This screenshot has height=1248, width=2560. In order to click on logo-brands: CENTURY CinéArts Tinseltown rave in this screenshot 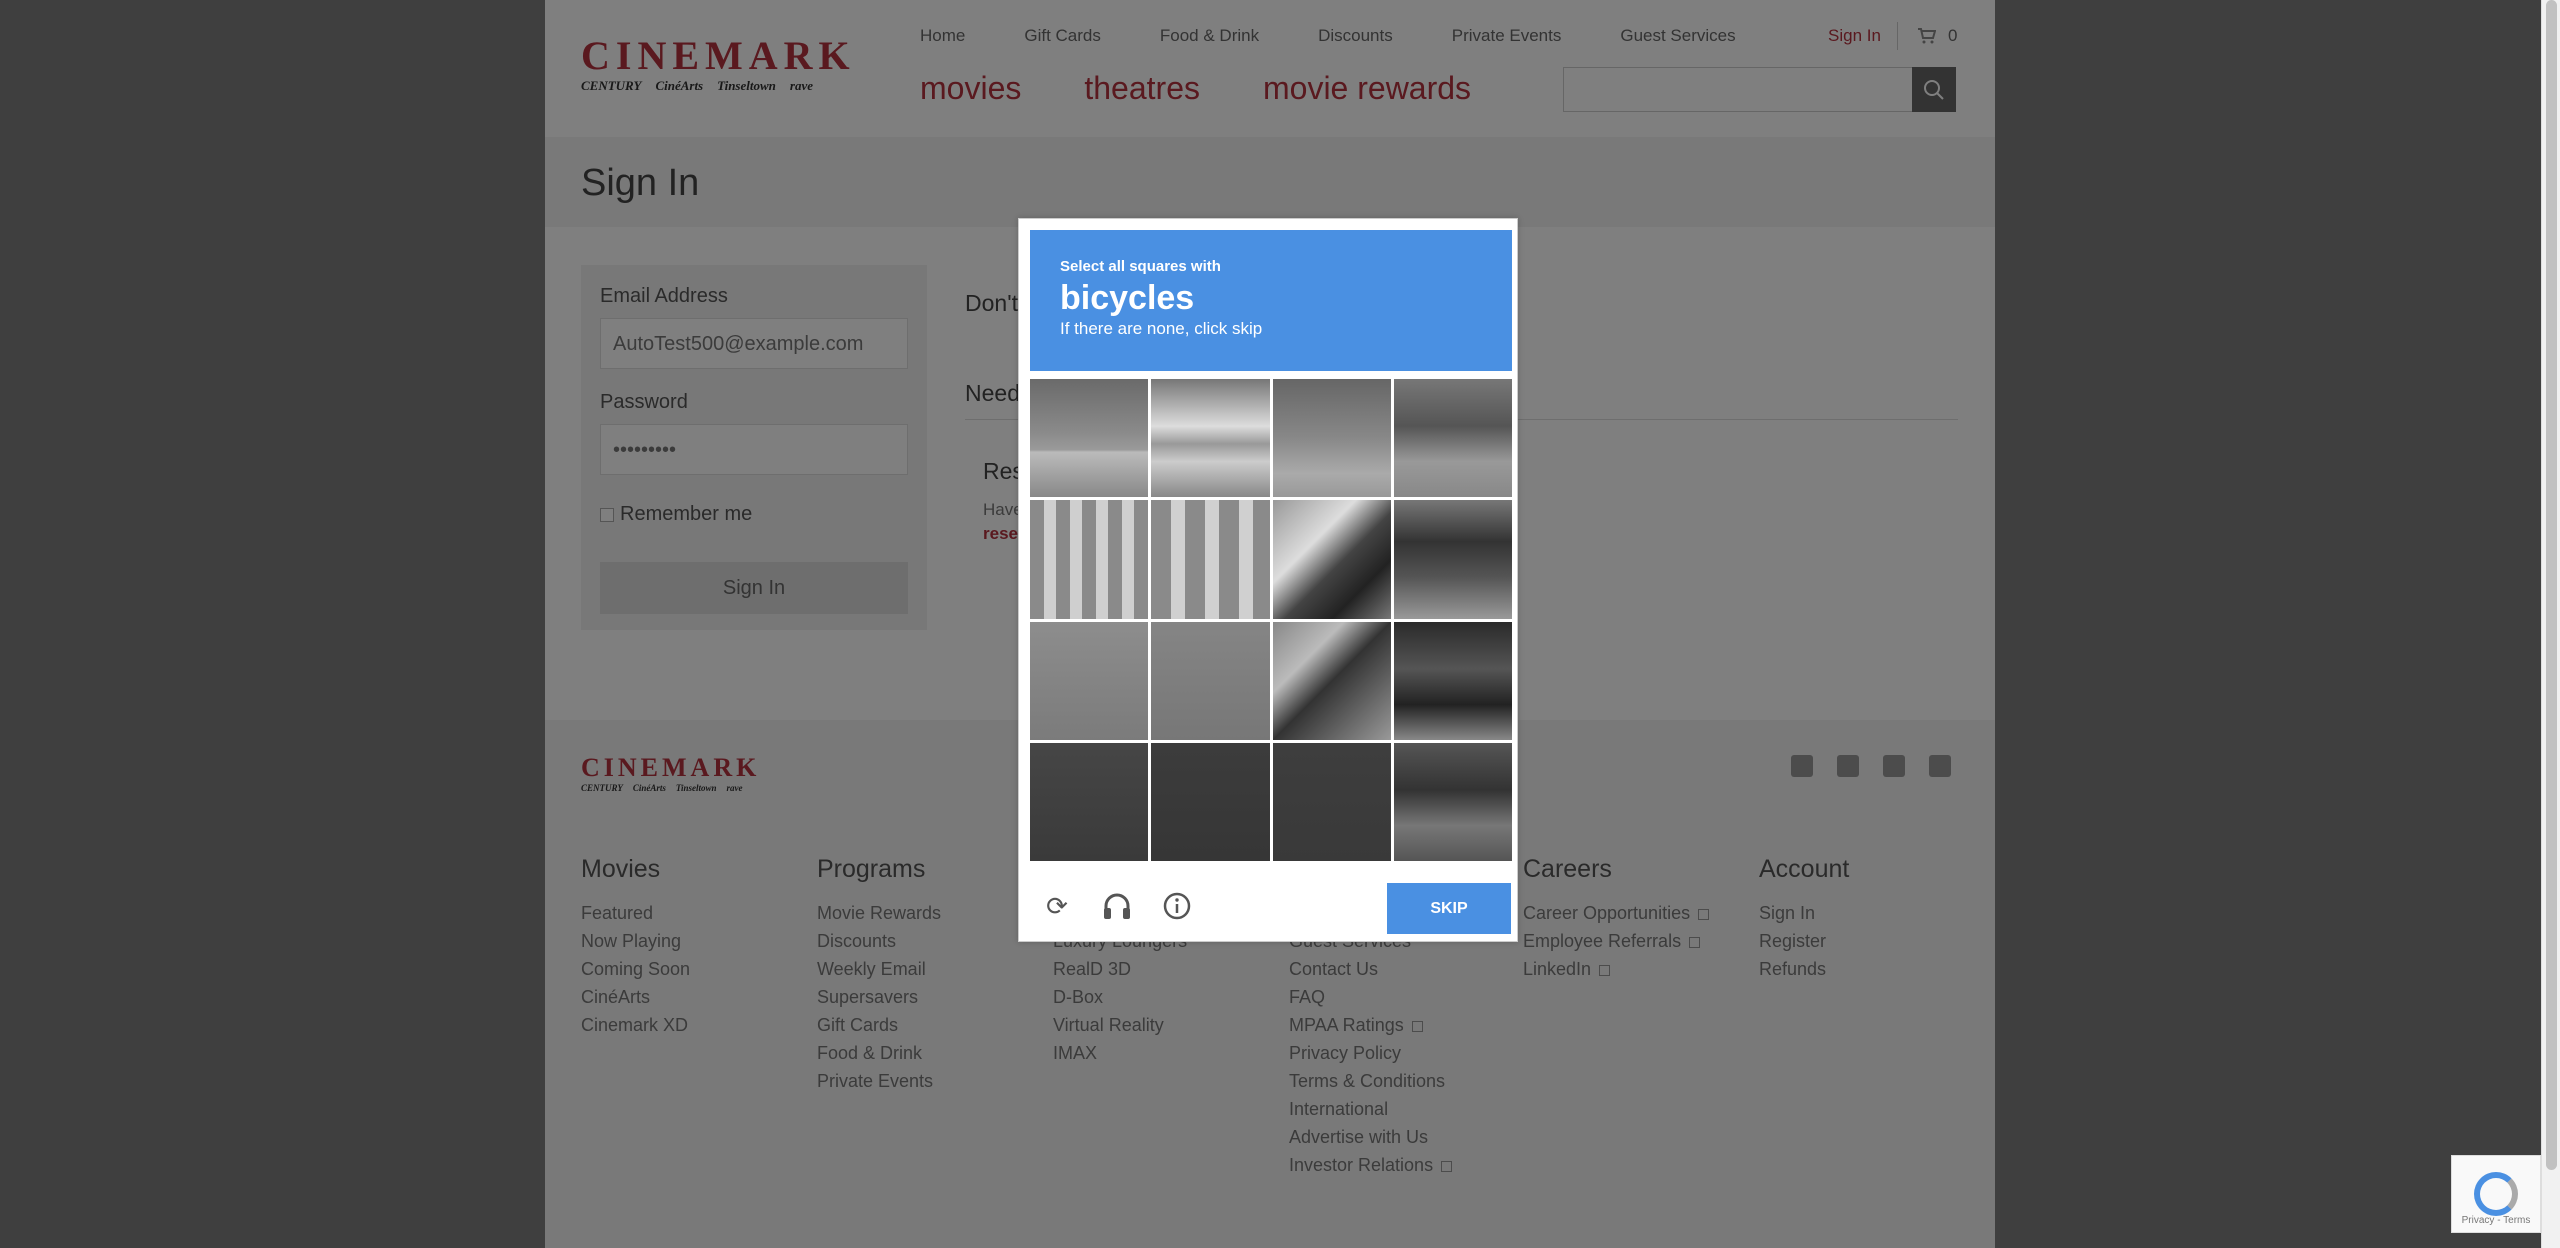, I will do `click(731, 86)`.